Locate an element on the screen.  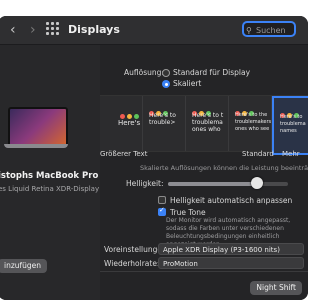
model-subtitle: es Liquid Retina XDR-Display is located at coordinates (50, 189).